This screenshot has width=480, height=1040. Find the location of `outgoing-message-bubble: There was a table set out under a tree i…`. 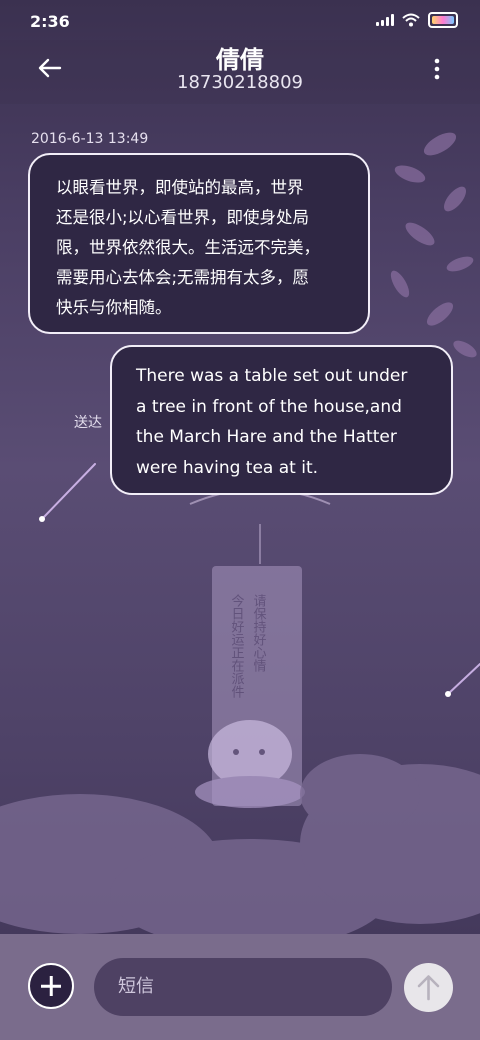

outgoing-message-bubble: There was a table set out under a tree i… is located at coordinates (281, 420).